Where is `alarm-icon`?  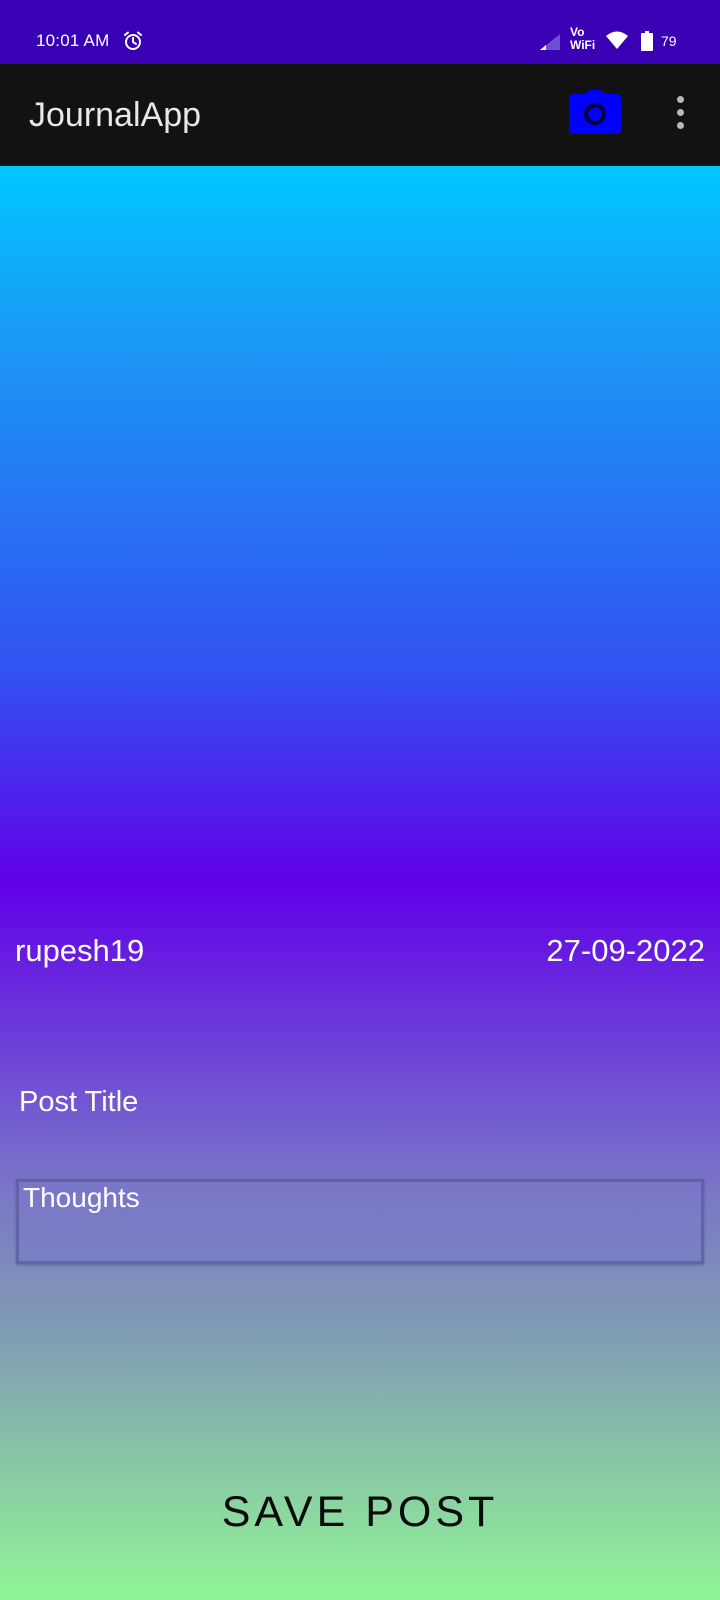
alarm-icon is located at coordinates (133, 40).